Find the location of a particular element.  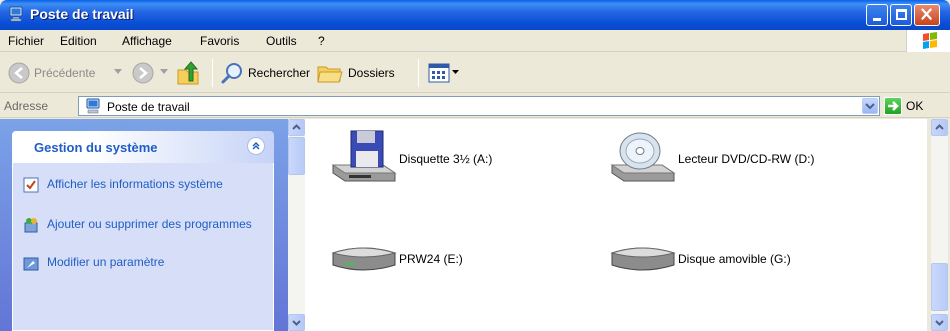

windows-flag-icon is located at coordinates (930, 40).